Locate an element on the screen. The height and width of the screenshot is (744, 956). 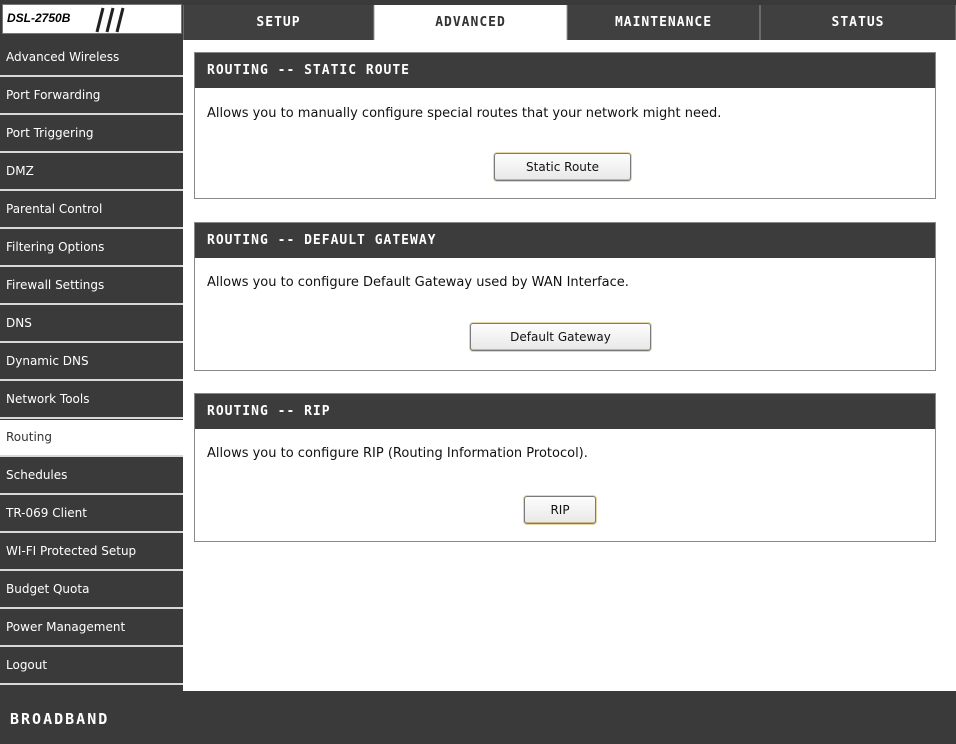
sidebar-item-logout: Logout is located at coordinates (91, 666).